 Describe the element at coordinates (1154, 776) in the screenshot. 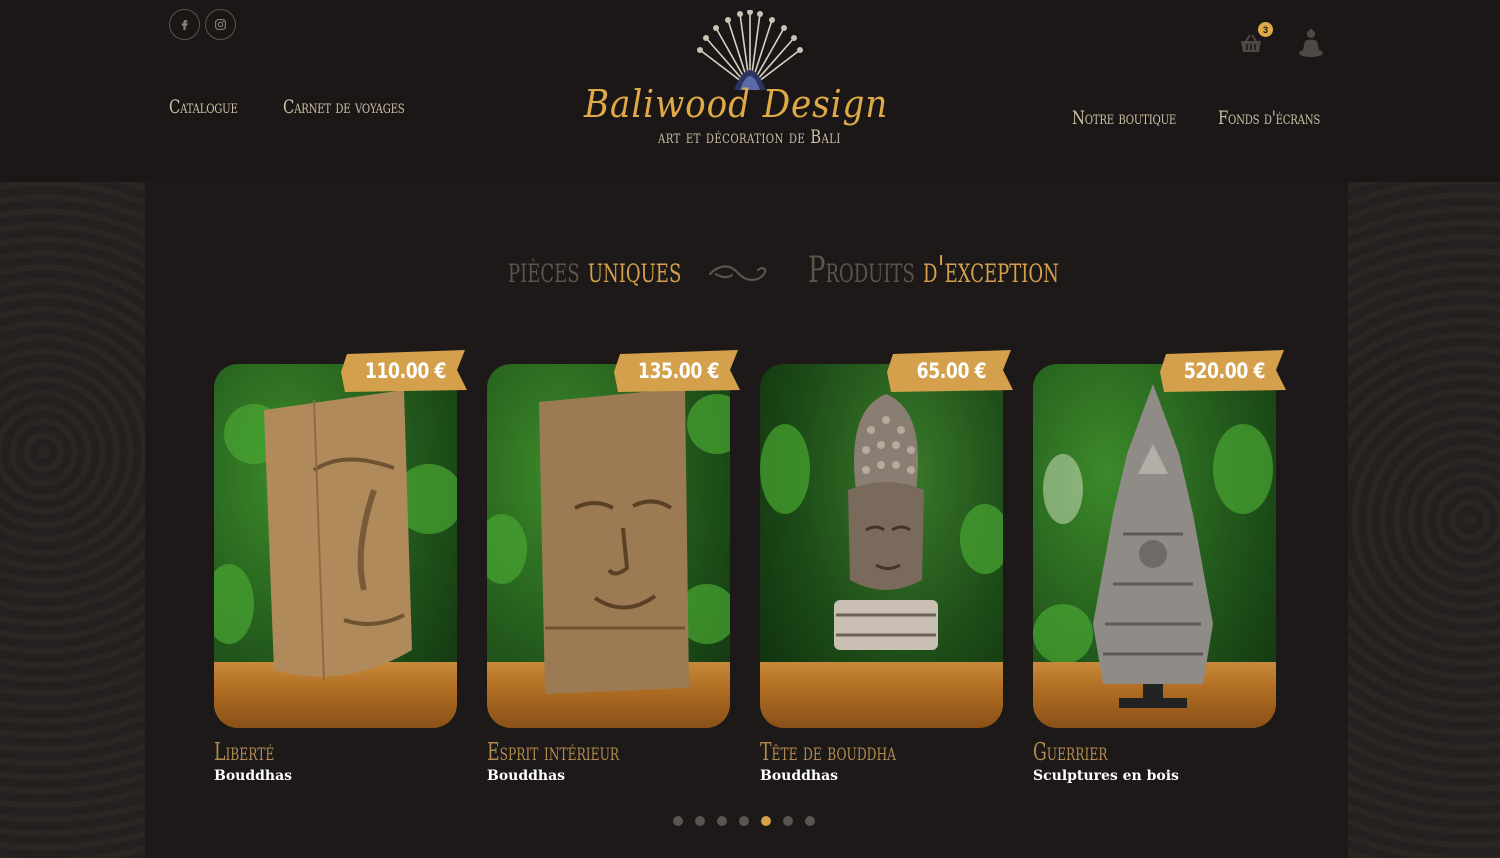

I see `product-category: Sculptures en bois` at that location.